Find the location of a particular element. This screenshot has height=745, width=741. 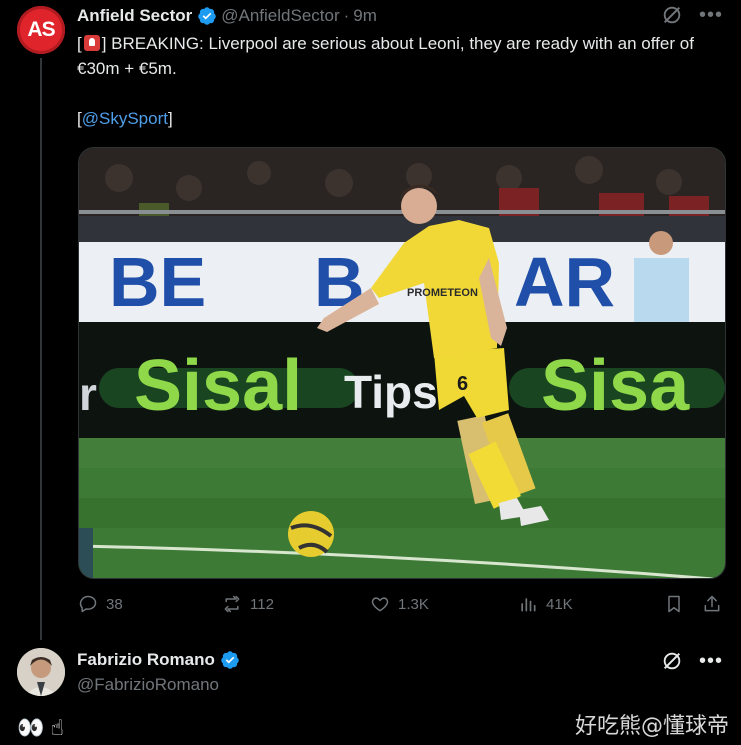

repost-action: 112 is located at coordinates (248, 604).